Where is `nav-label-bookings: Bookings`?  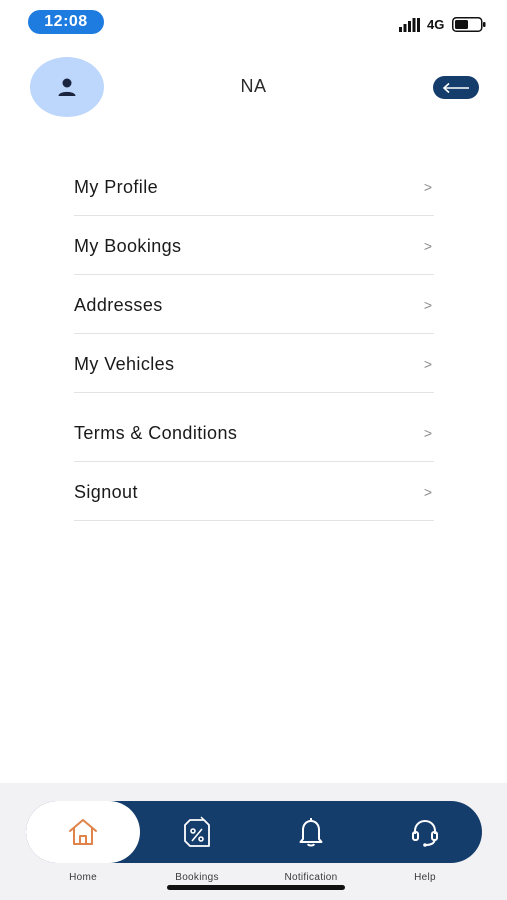
nav-label-bookings: Bookings is located at coordinates (197, 877).